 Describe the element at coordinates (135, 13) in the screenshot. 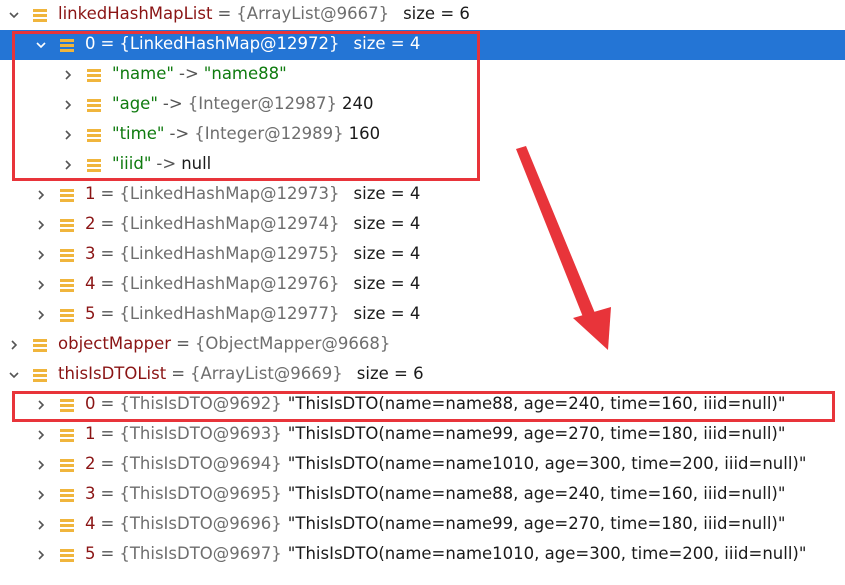

I see `variable-name: linkedHashMapList` at that location.